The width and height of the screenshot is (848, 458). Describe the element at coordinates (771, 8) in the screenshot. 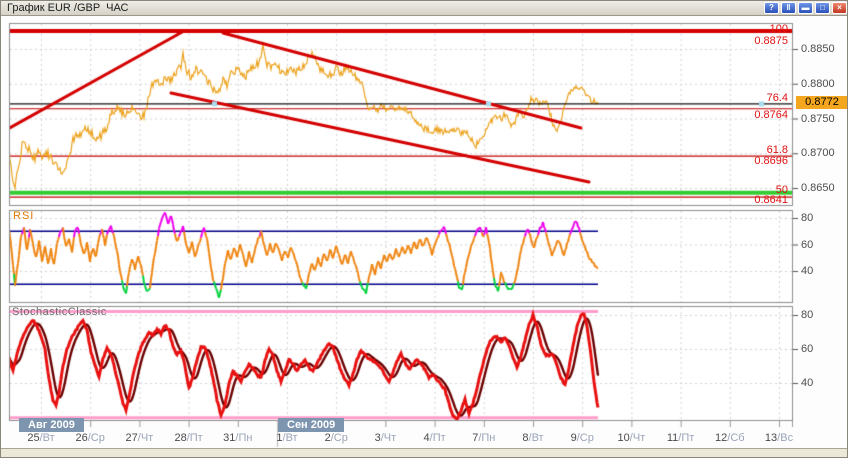

I see `help-button: ?` at that location.